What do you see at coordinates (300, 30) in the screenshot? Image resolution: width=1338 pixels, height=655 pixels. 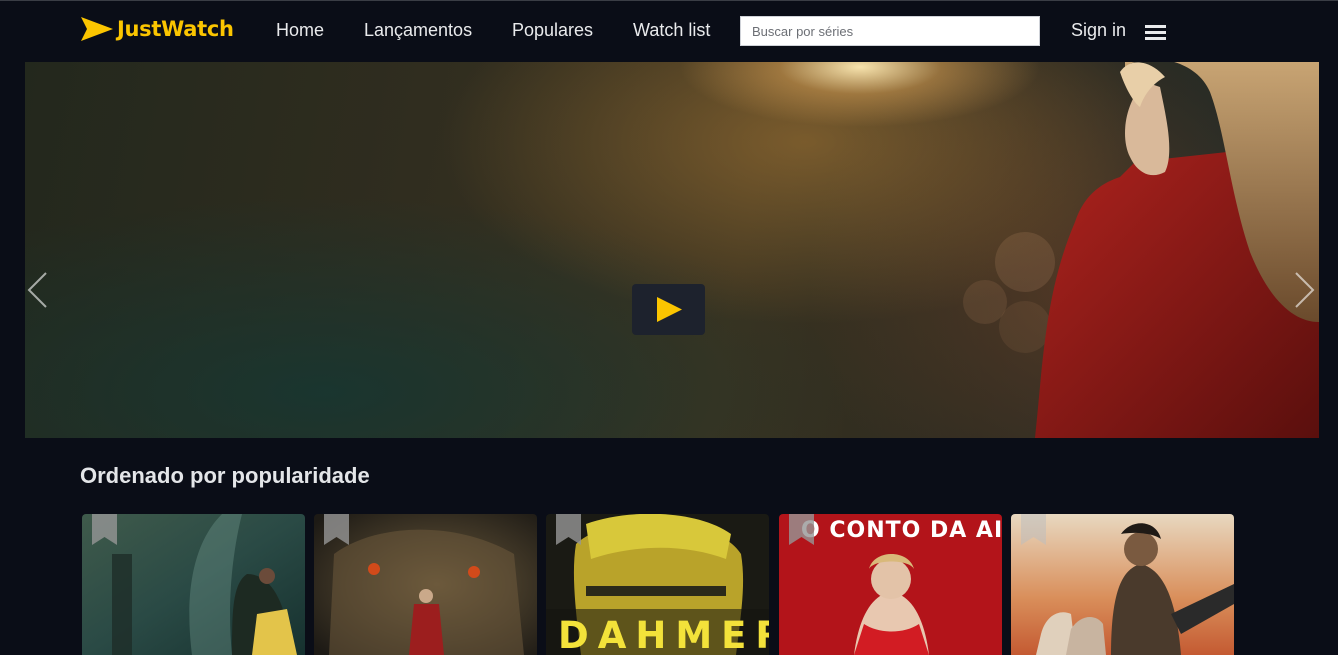 I see `nav-link-home: Home` at bounding box center [300, 30].